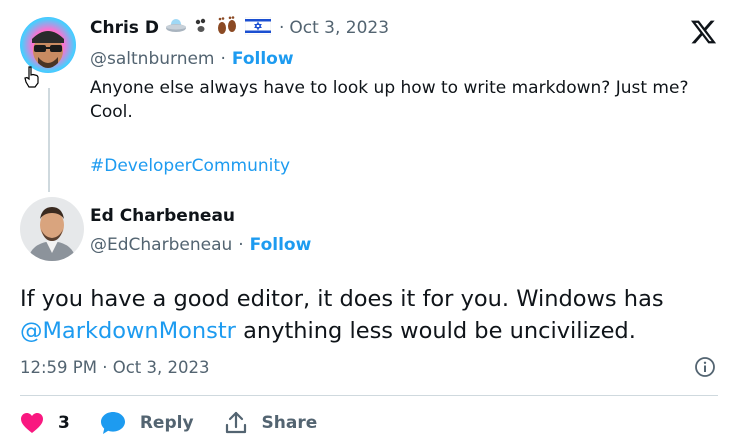 Image resolution: width=738 pixels, height=443 pixels. What do you see at coordinates (705, 367) in the screenshot?
I see `info-icon` at bounding box center [705, 367].